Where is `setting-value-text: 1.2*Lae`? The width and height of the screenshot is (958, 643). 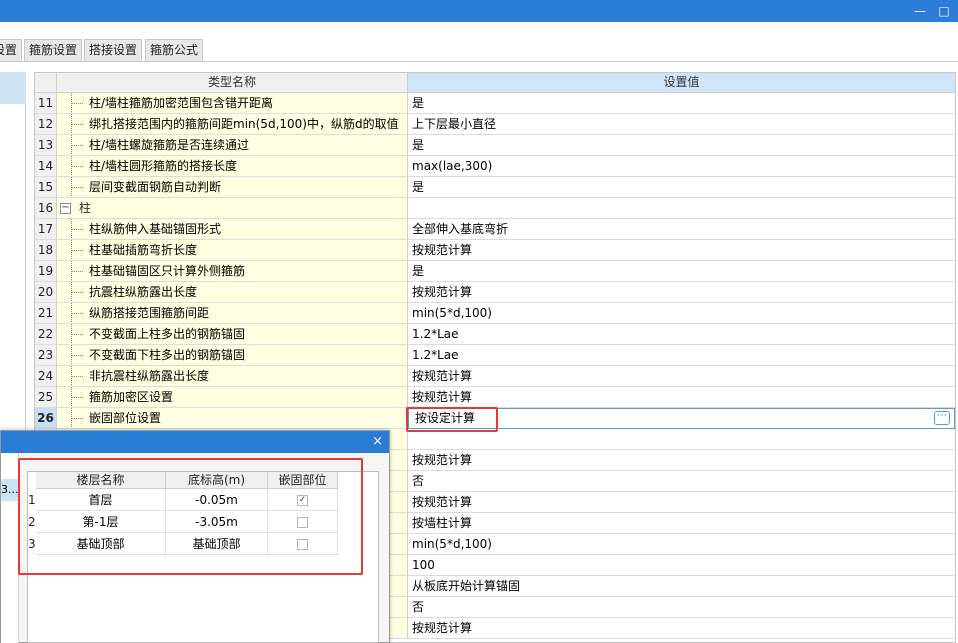 setting-value-text: 1.2*Lae is located at coordinates (435, 334).